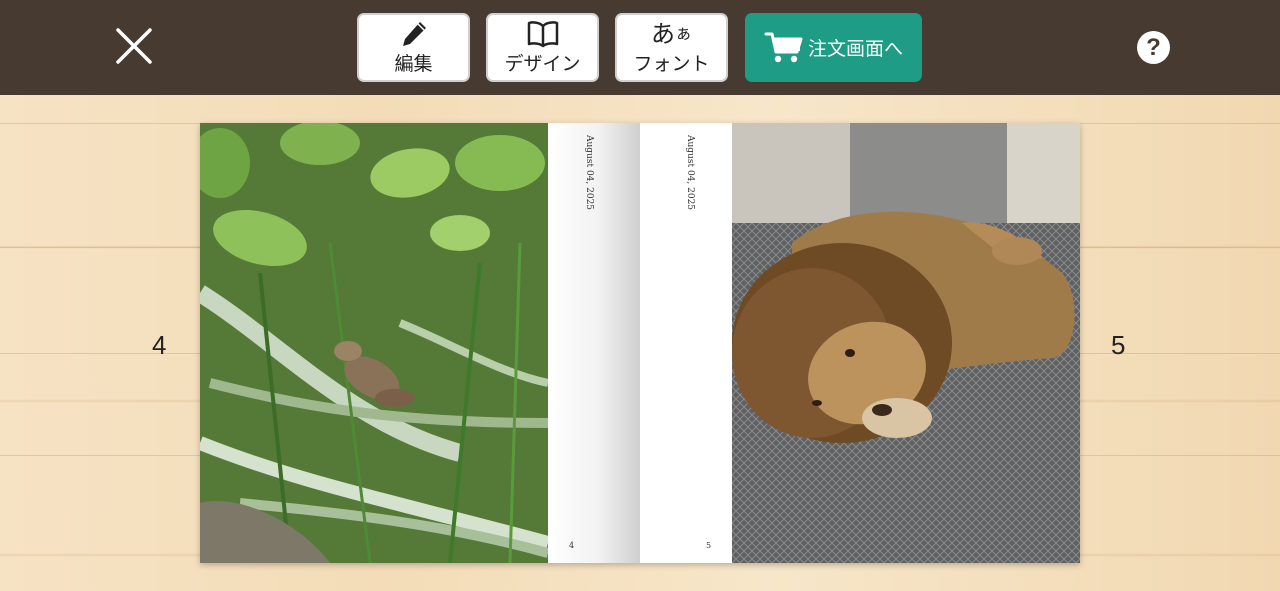  I want to click on order-button-label: 注文画面へ, so click(855, 49).